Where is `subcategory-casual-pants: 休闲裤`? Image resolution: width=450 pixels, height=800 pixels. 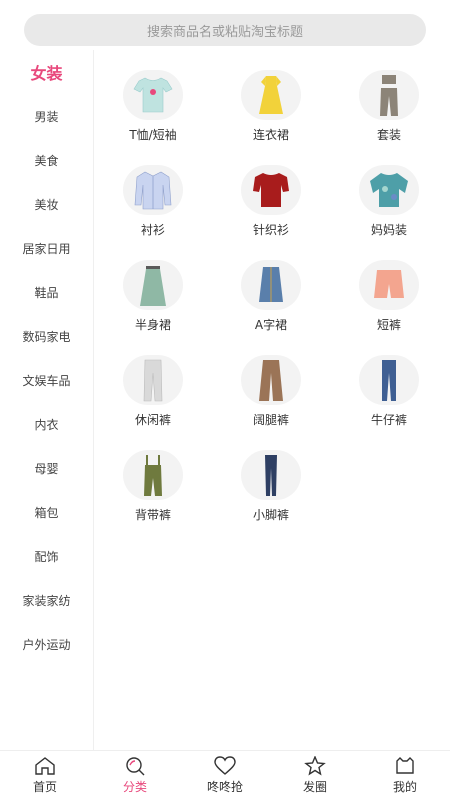 subcategory-casual-pants: 休闲裤 is located at coordinates (153, 402).